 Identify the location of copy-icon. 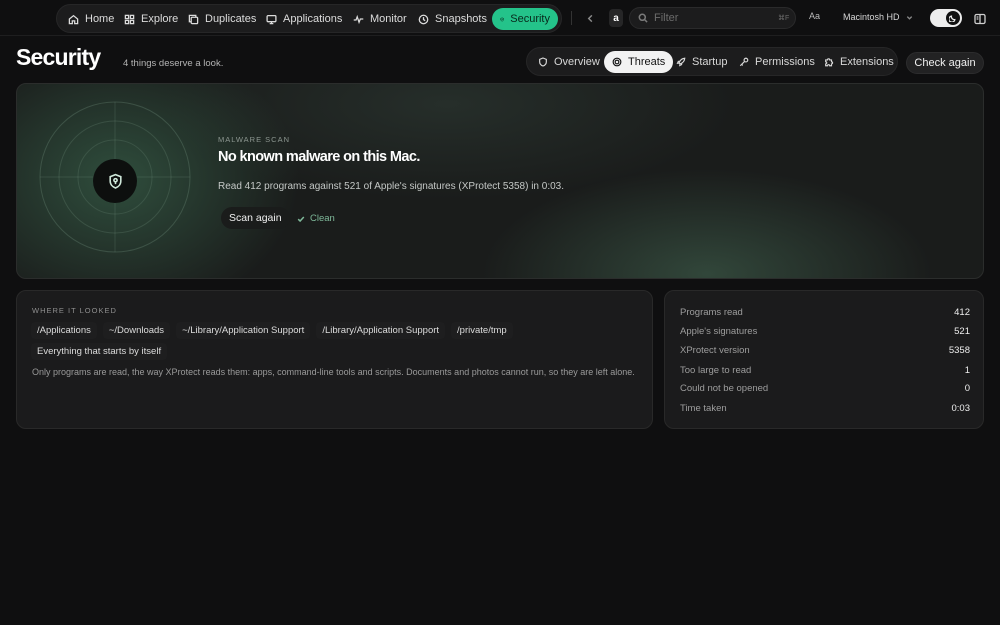
(193, 19).